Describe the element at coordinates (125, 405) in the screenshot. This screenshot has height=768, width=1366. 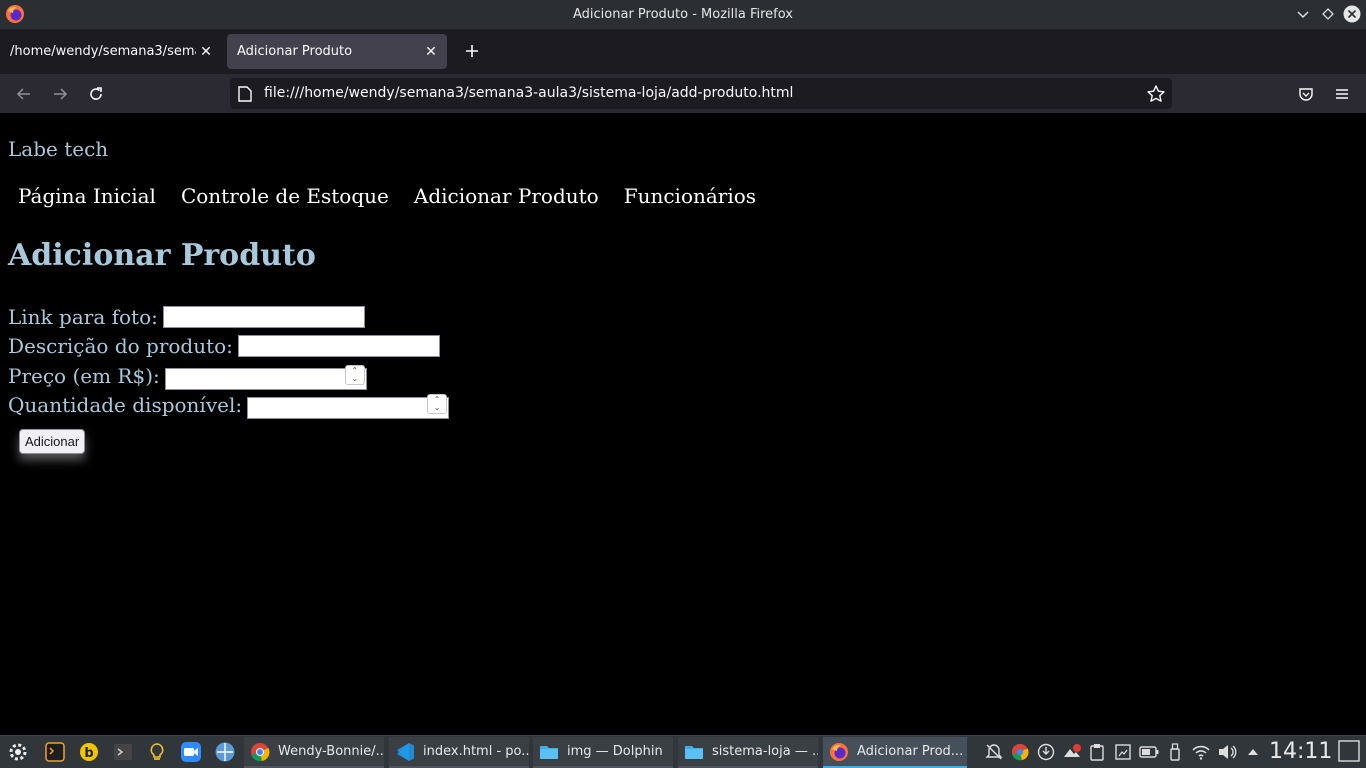
I see `quantity-label: Quantidade disponível:` at that location.